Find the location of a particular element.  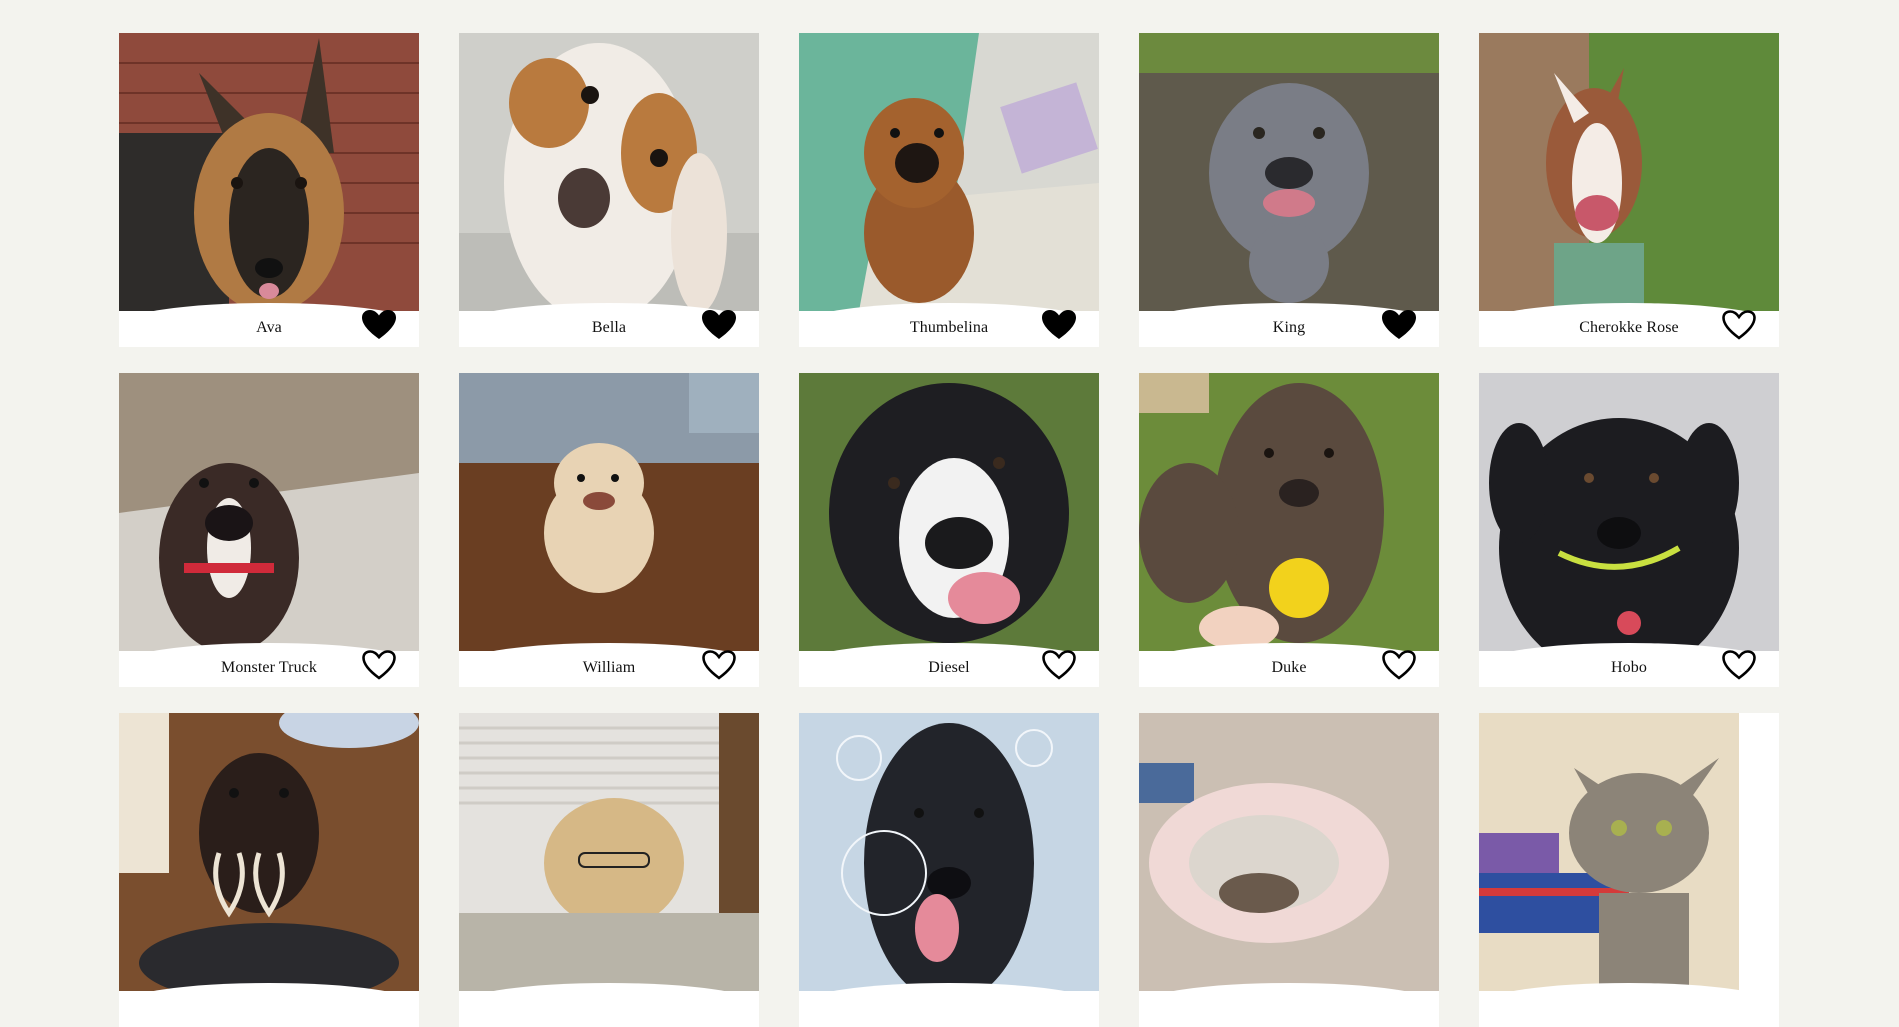

pet-card: King is located at coordinates (1289, 190).